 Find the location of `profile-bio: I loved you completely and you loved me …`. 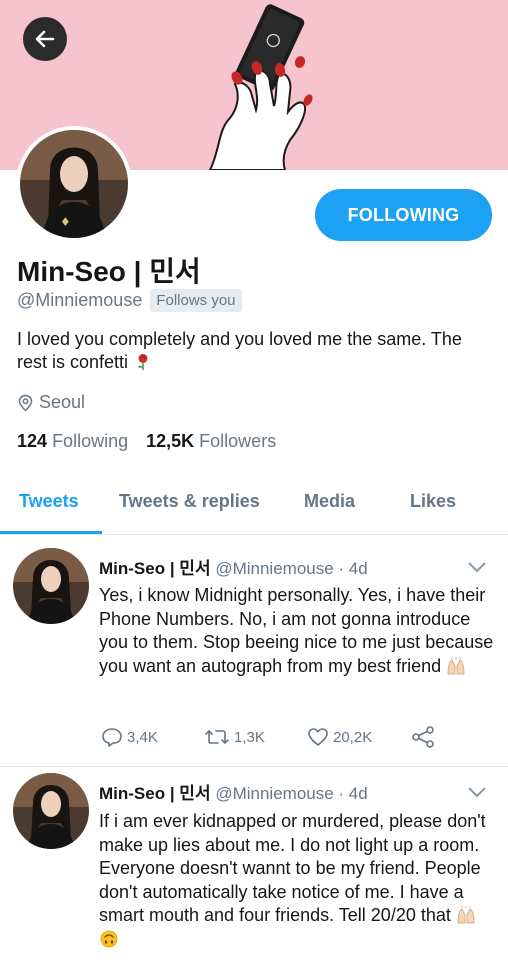

profile-bio: I loved you completely and you loved me … is located at coordinates (252, 351).